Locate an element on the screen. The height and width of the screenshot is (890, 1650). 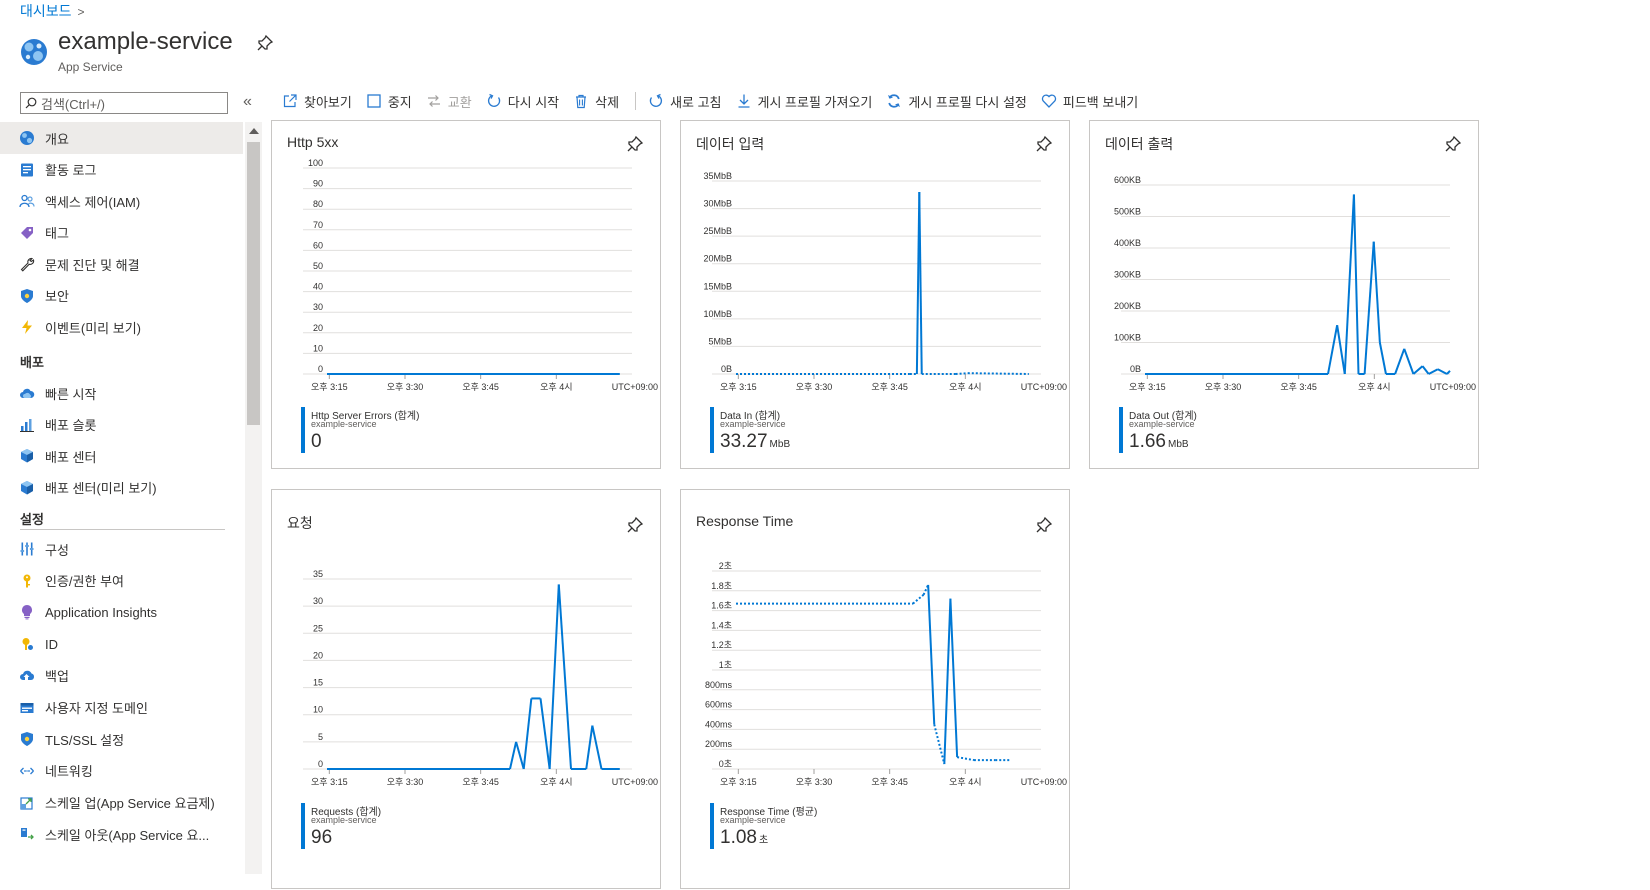
sidebar-item-label: 배포 센터 is located at coordinates (71, 457).